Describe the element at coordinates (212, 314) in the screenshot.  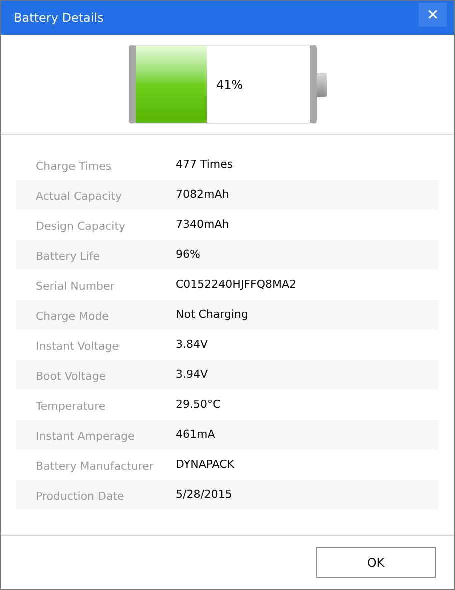
I see `detail-value: Not Charging` at that location.